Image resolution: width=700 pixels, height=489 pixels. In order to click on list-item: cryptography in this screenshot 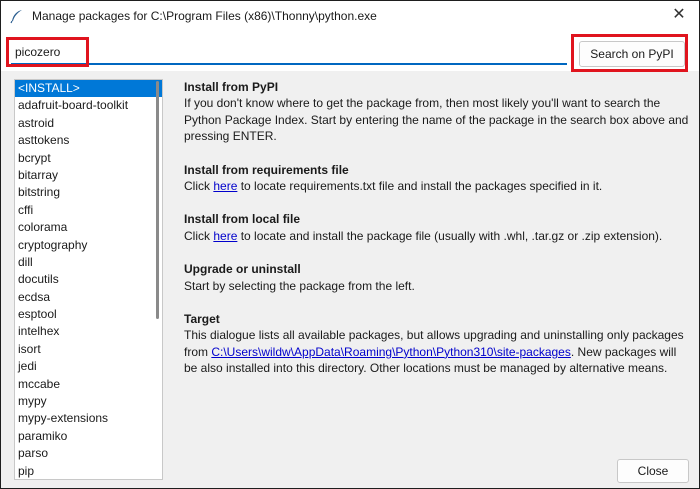, I will do `click(88, 245)`.